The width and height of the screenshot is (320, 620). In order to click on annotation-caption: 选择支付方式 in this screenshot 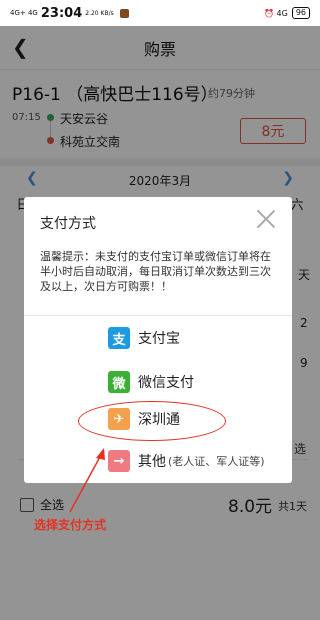, I will do `click(70, 525)`.